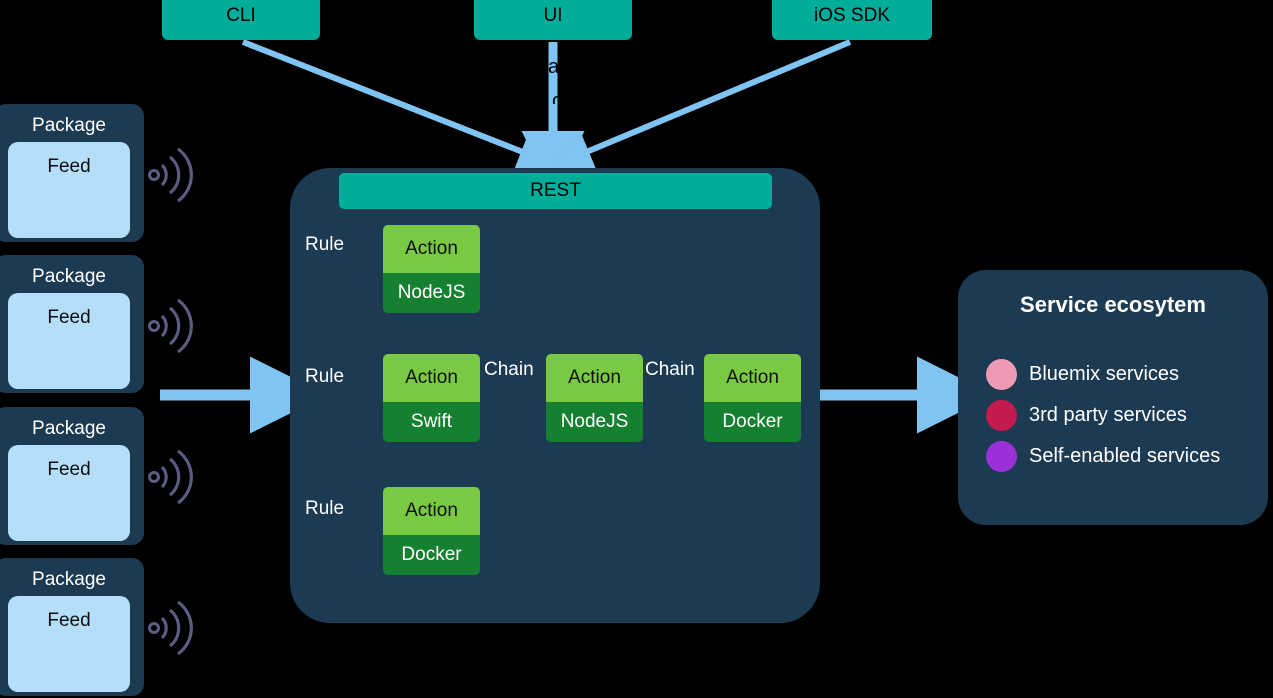 Image resolution: width=1273 pixels, height=698 pixels. I want to click on package-card-3: Package Feed, so click(72, 476).